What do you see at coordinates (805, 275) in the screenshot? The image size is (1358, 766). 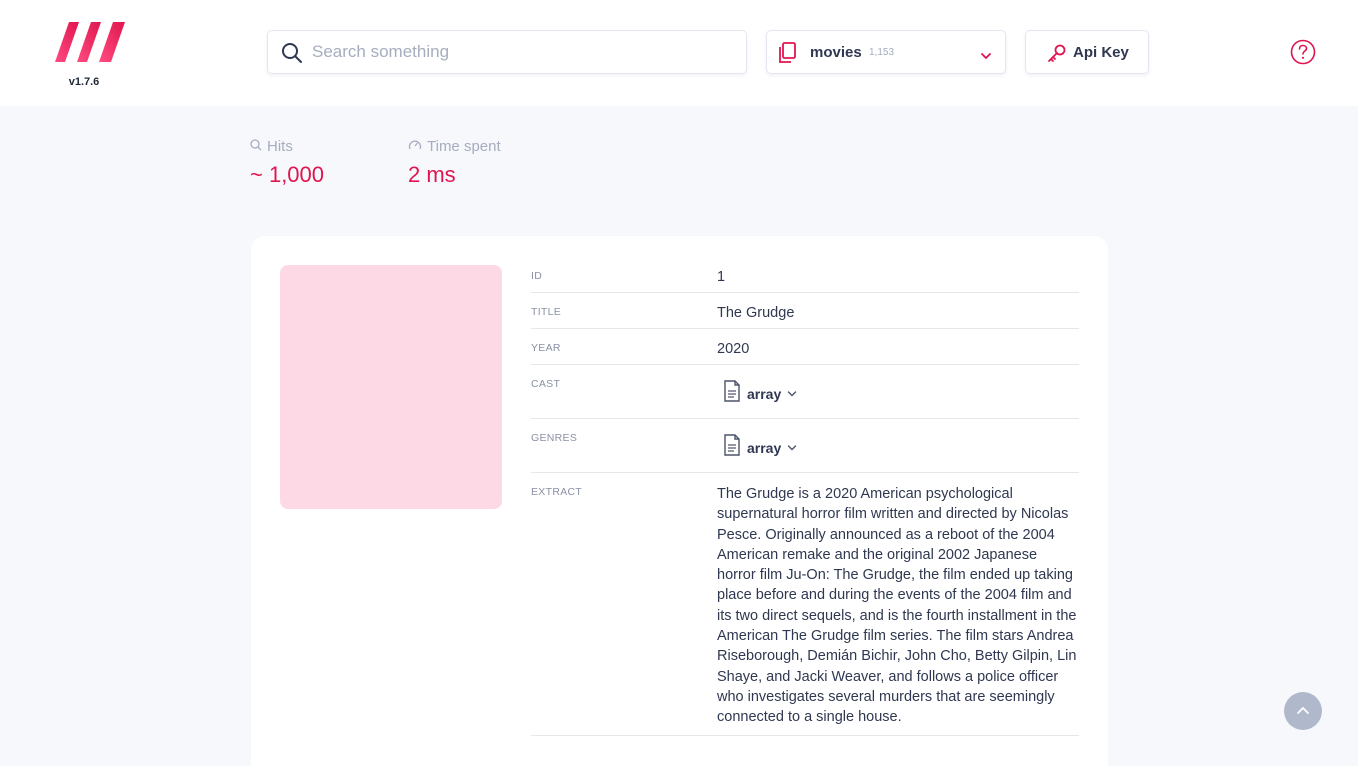 I see `field-row-id: ID 1` at bounding box center [805, 275].